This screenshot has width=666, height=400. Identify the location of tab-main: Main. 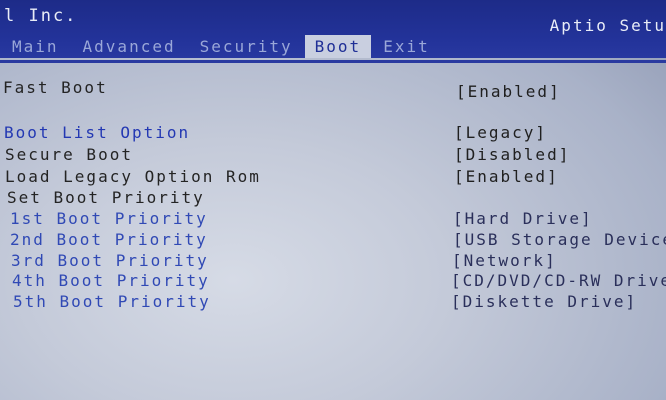
(35, 46).